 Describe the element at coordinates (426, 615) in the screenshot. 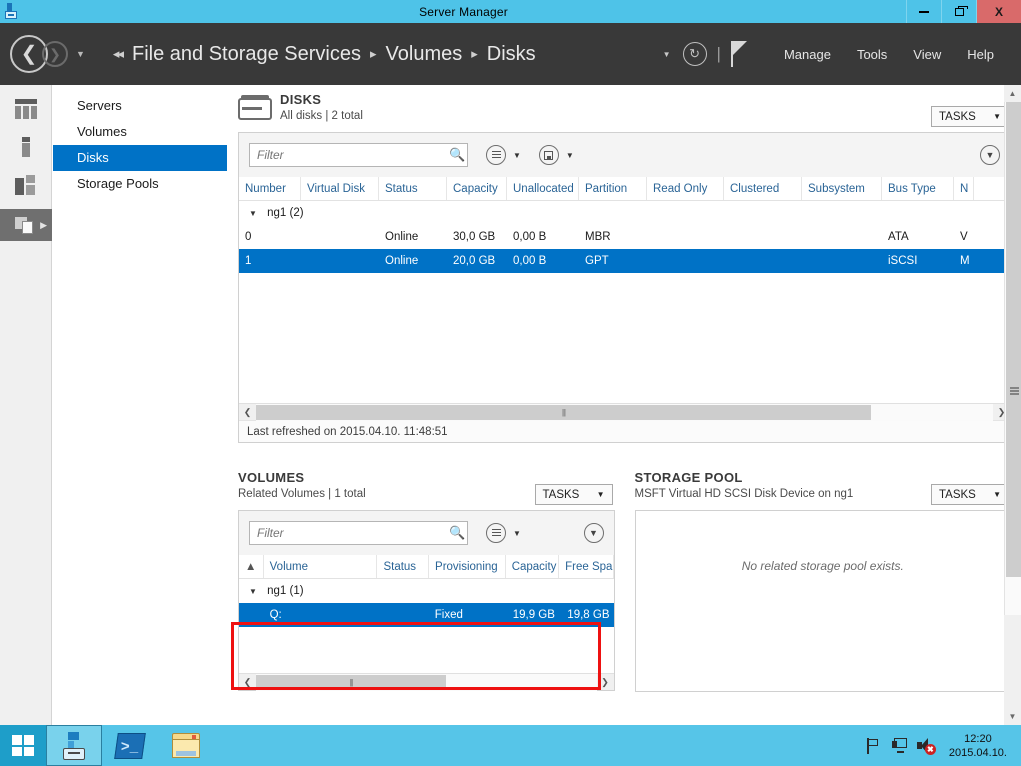

I see `table-row: Q: Fixed 19,9 GB 19,8 GB` at that location.